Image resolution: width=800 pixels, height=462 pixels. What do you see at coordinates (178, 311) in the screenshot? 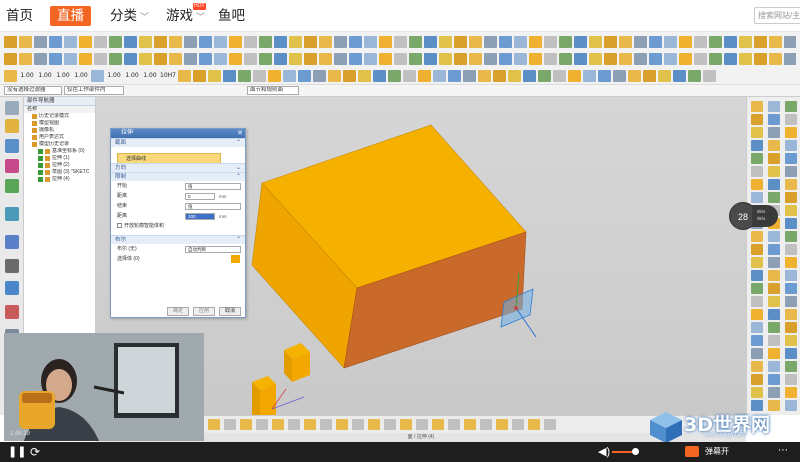
I see `ok-button: 确定` at bounding box center [178, 311].